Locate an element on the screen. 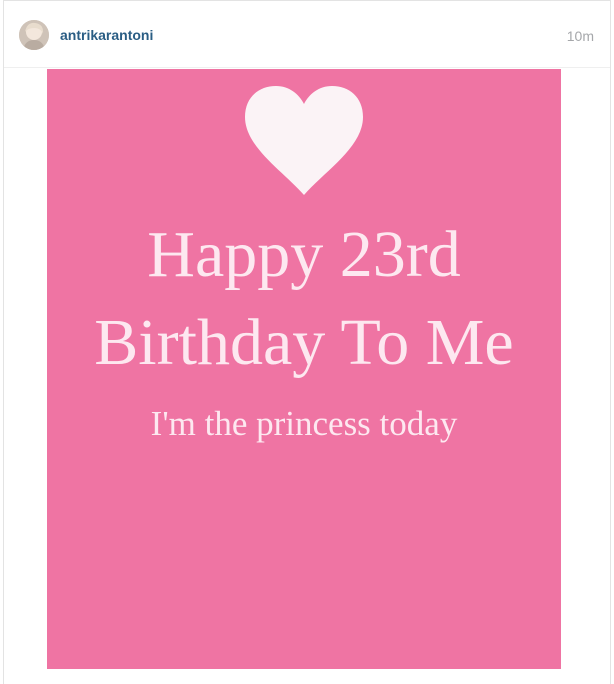 This screenshot has width=614, height=684. greeting-line-1: Happy 23rd is located at coordinates (304, 254).